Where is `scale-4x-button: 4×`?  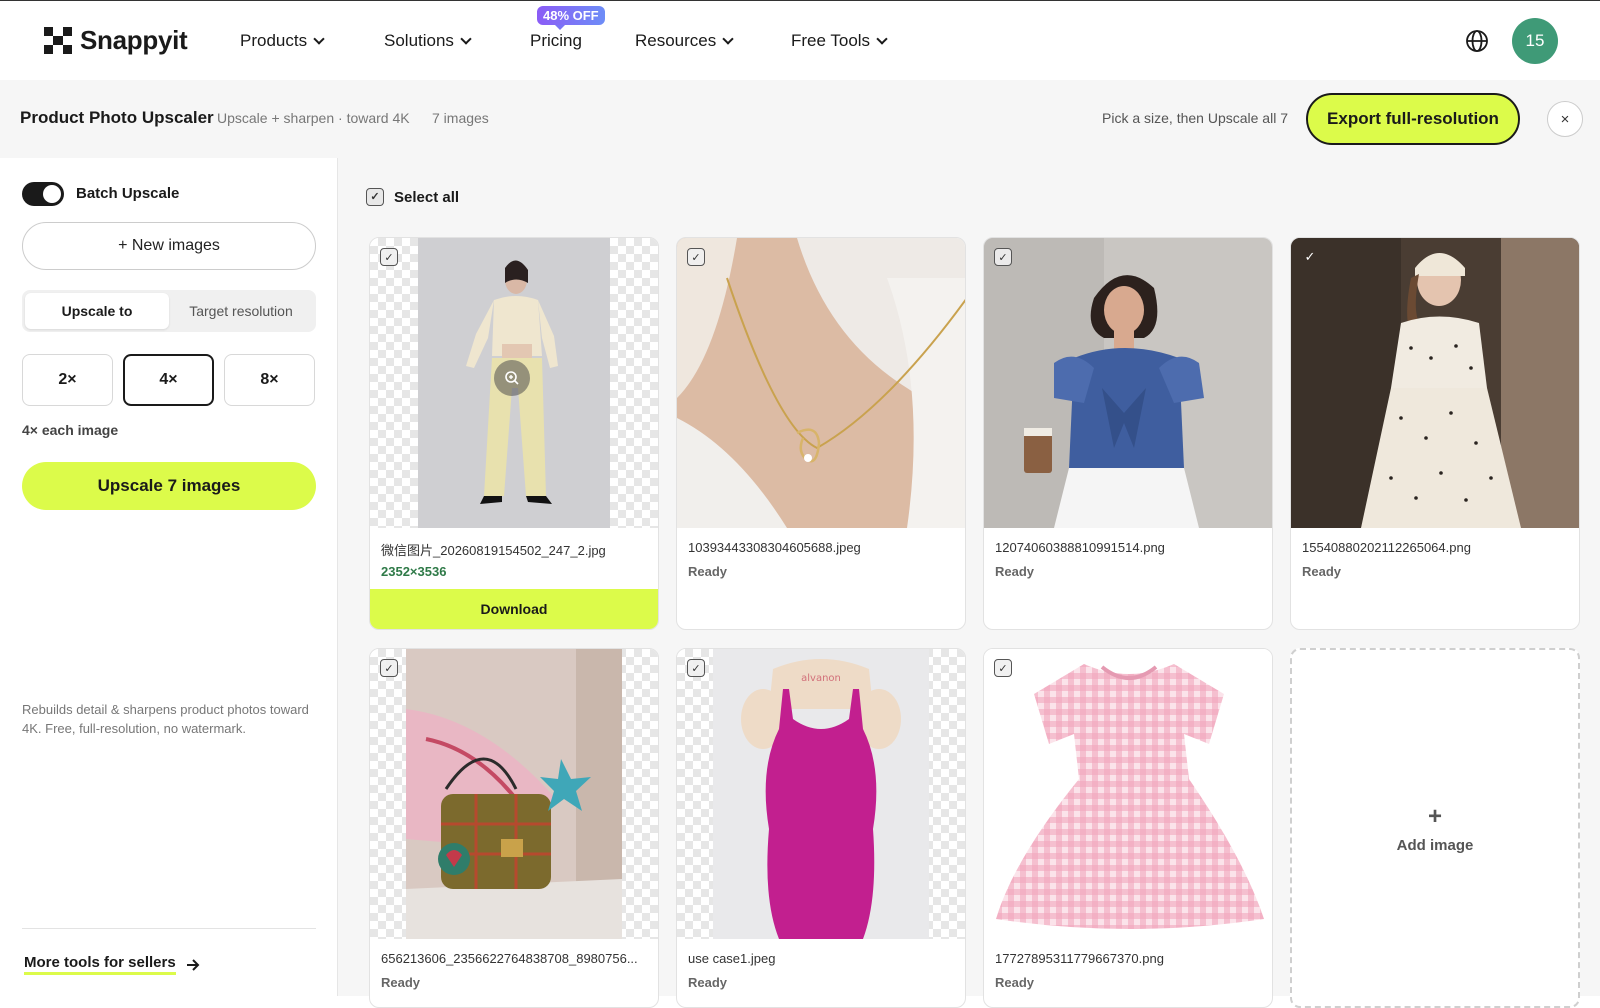
scale-4x-button: 4× is located at coordinates (168, 380).